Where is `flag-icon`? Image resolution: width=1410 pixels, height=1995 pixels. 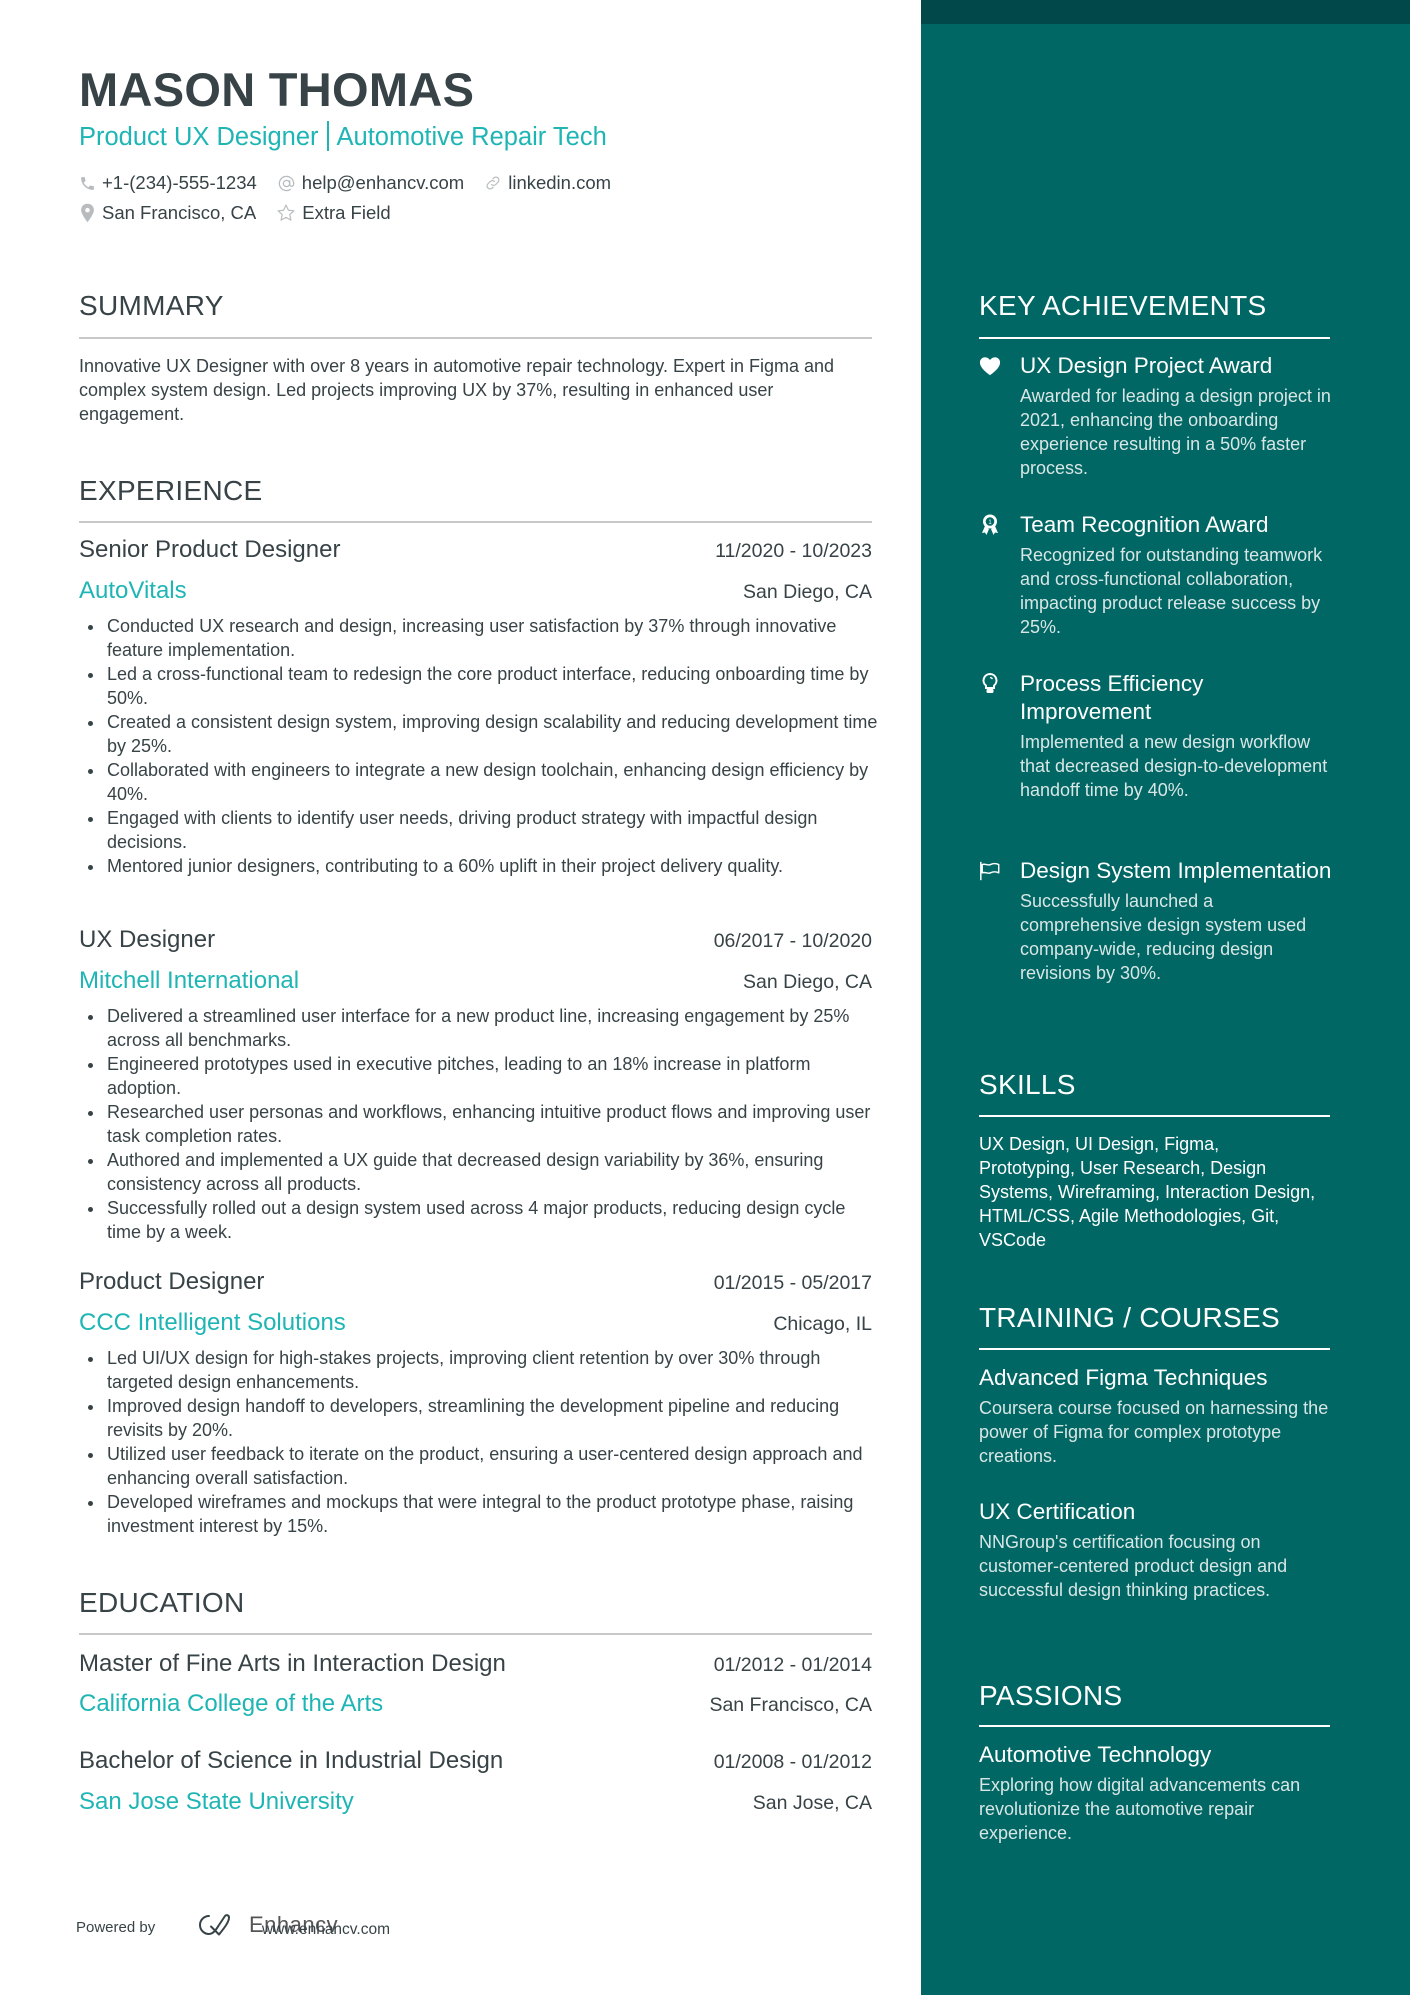 flag-icon is located at coordinates (990, 871).